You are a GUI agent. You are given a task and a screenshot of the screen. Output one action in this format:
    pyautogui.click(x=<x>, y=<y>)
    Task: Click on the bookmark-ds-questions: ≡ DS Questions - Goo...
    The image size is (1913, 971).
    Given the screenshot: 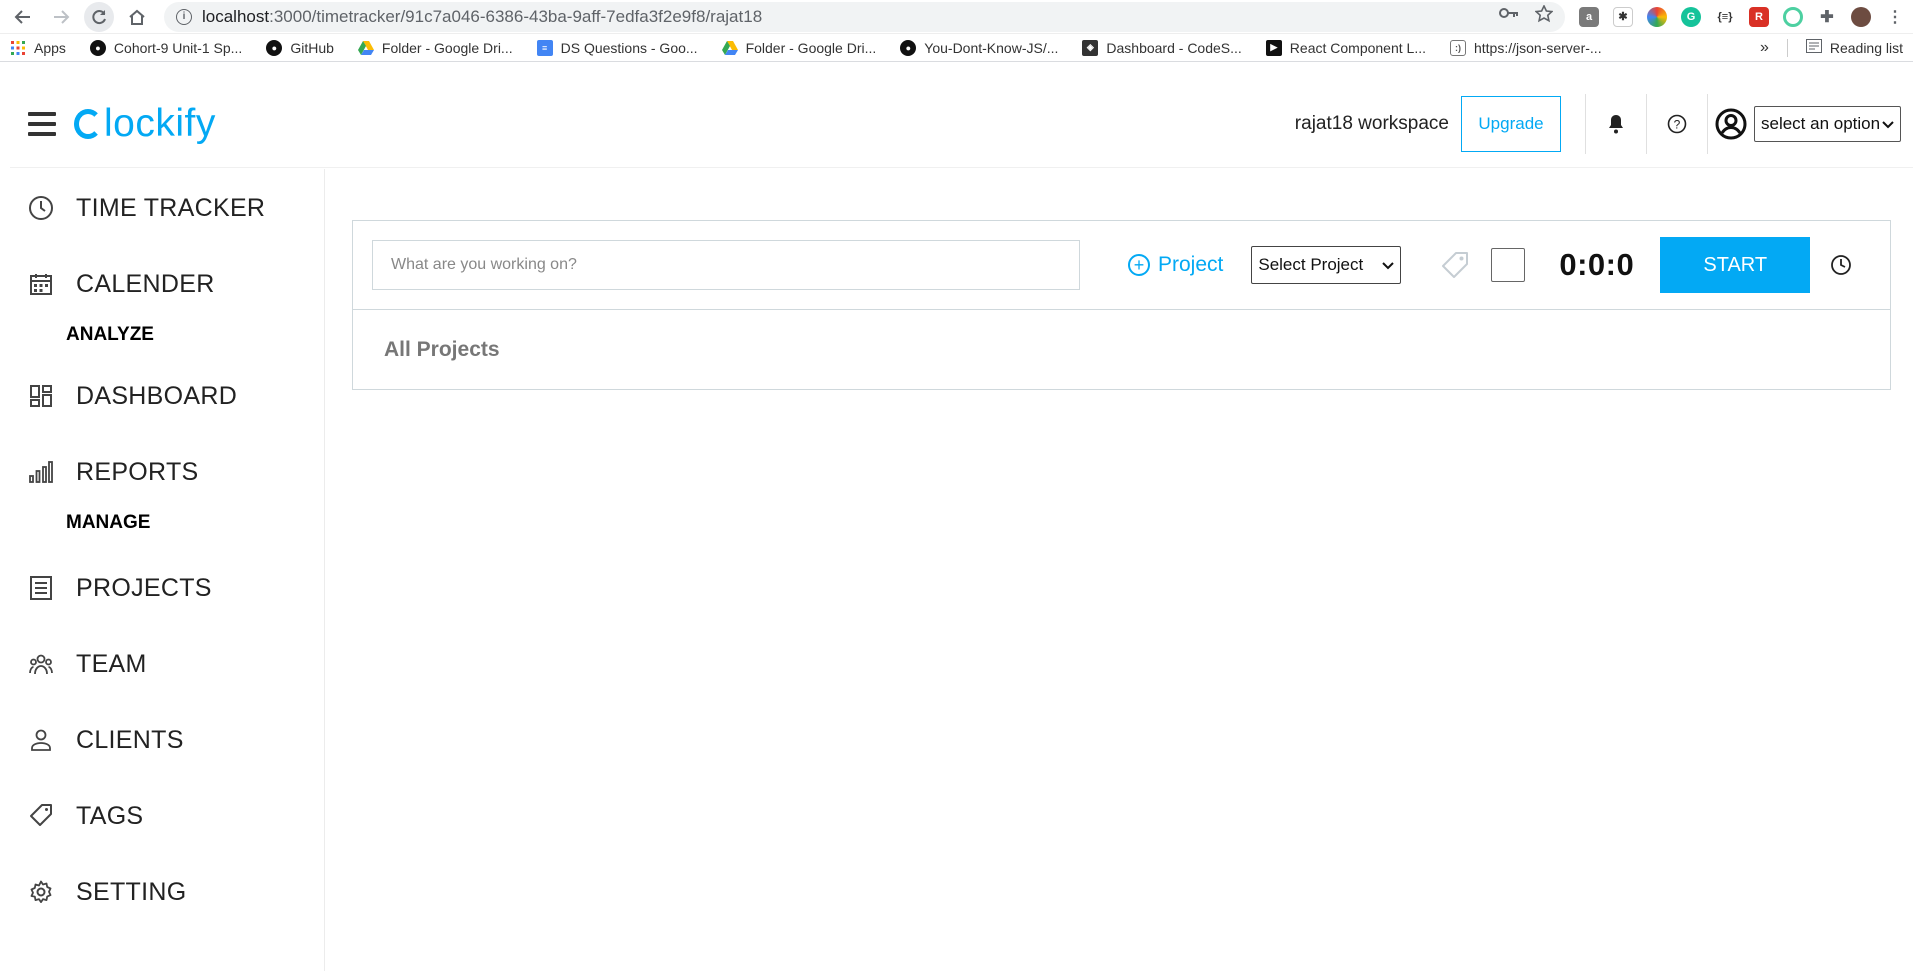 What is the action you would take?
    pyautogui.click(x=617, y=47)
    